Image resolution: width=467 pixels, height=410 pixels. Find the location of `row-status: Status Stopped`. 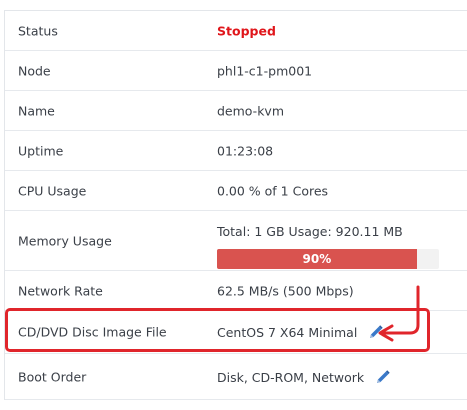

row-status: Status Stopped is located at coordinates (236, 31).